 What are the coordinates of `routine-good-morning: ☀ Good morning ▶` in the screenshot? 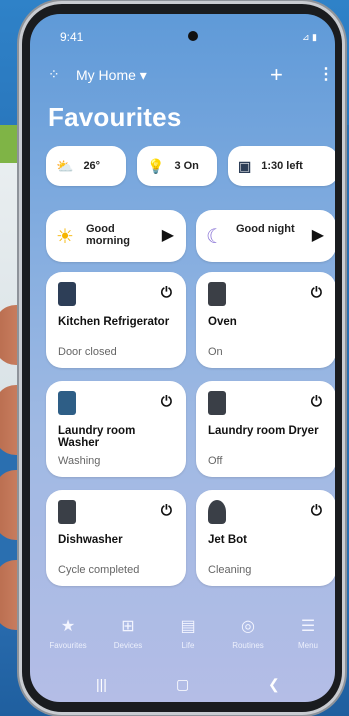 It's located at (116, 236).